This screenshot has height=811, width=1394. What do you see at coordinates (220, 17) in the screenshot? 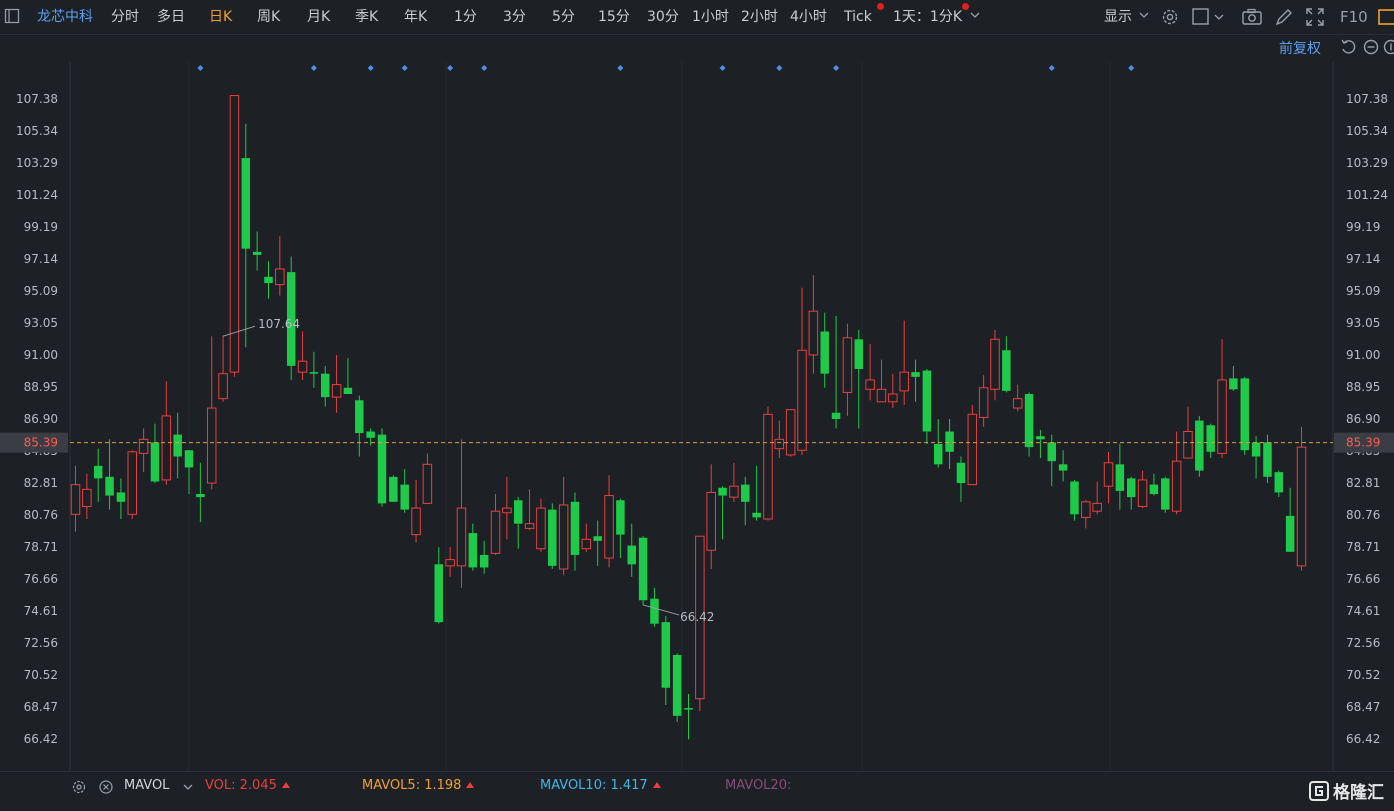
I see `period-tab-2: 日K` at bounding box center [220, 17].